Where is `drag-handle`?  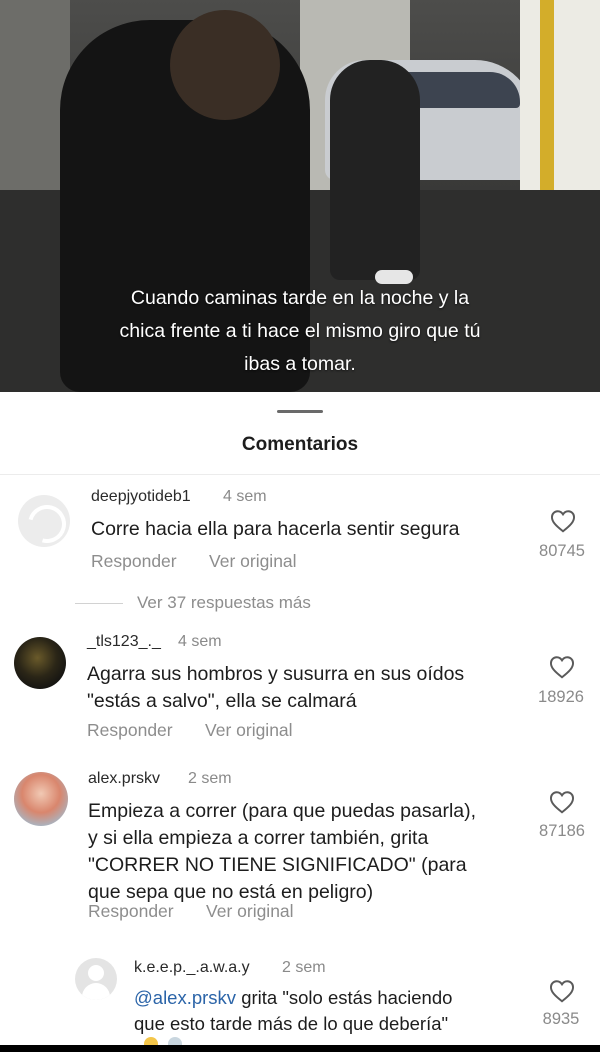 drag-handle is located at coordinates (300, 411).